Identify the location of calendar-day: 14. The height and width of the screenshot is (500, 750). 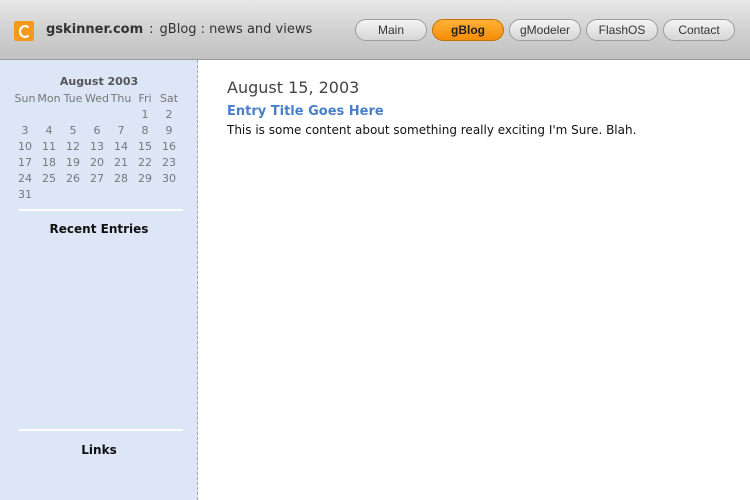
(121, 146).